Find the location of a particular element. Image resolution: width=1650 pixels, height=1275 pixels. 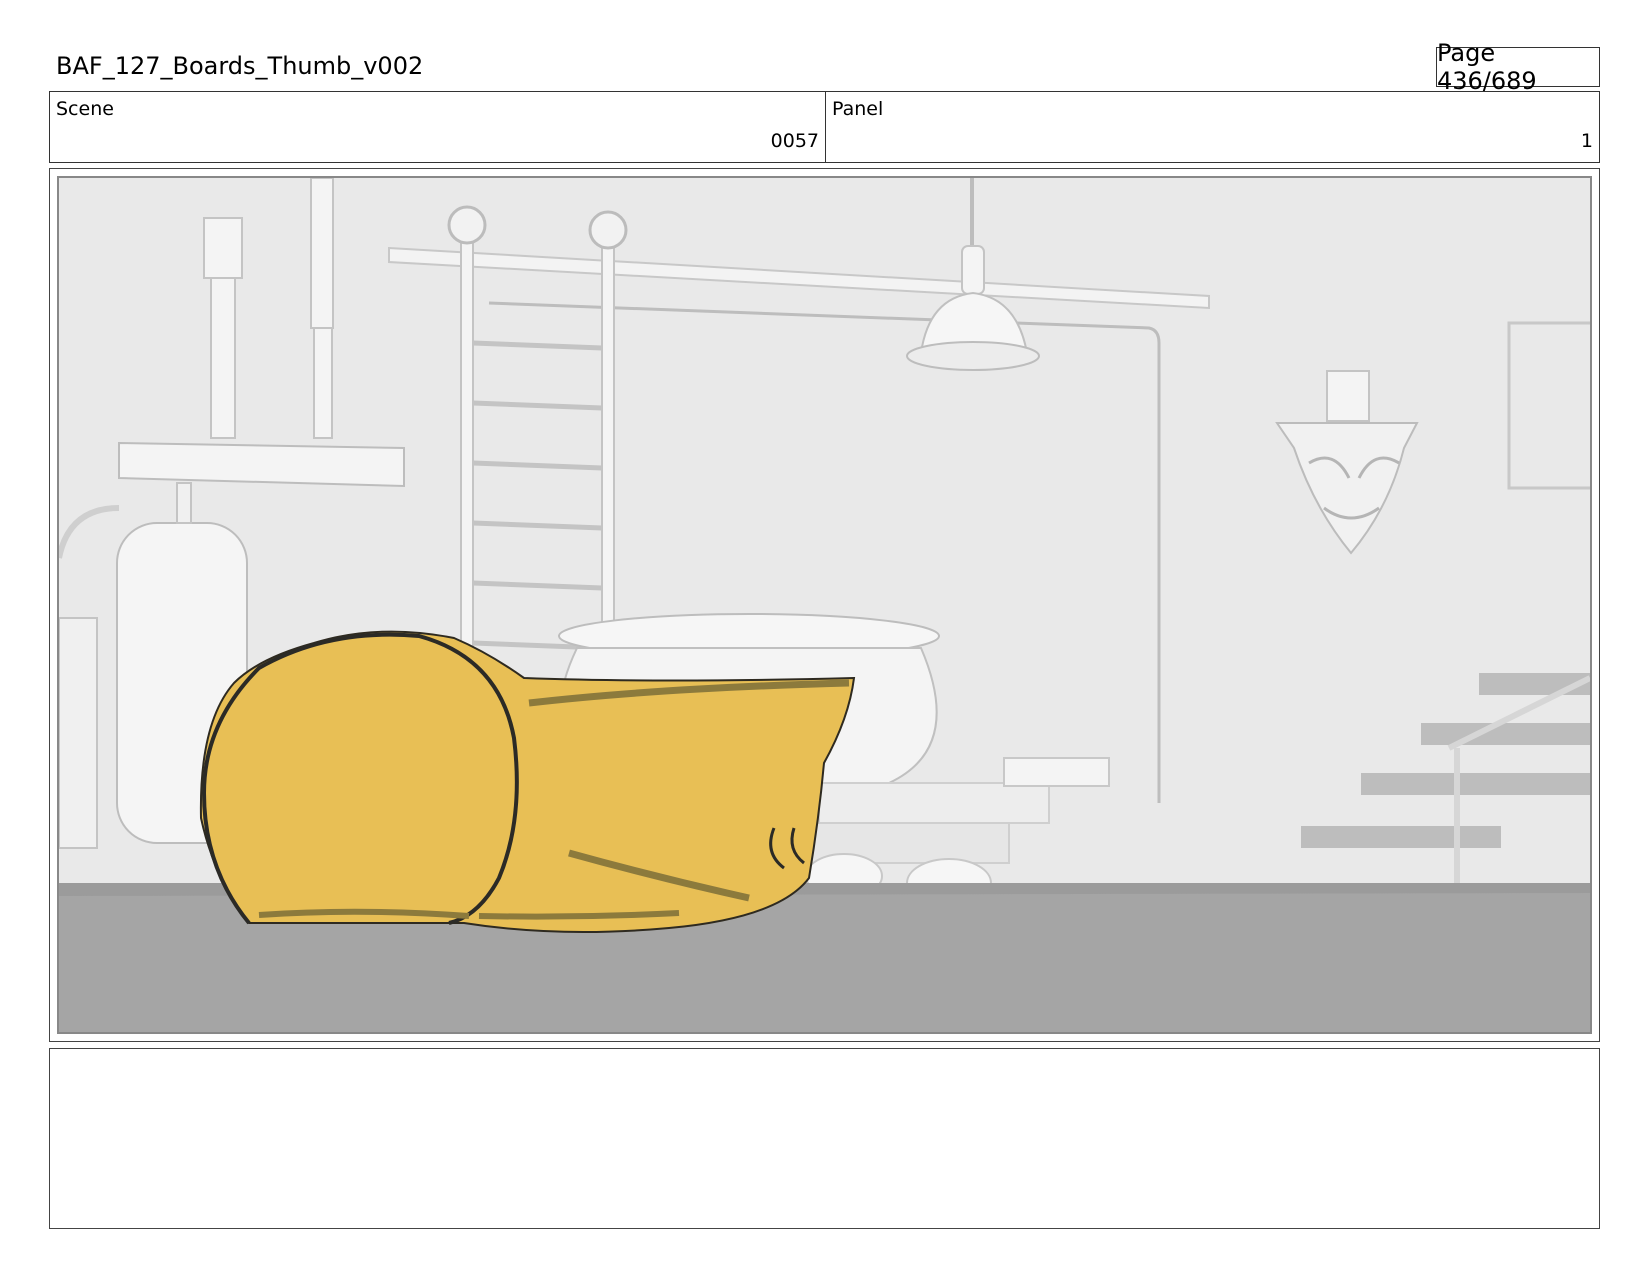

page-counter: Page 436/689 is located at coordinates (1518, 67).